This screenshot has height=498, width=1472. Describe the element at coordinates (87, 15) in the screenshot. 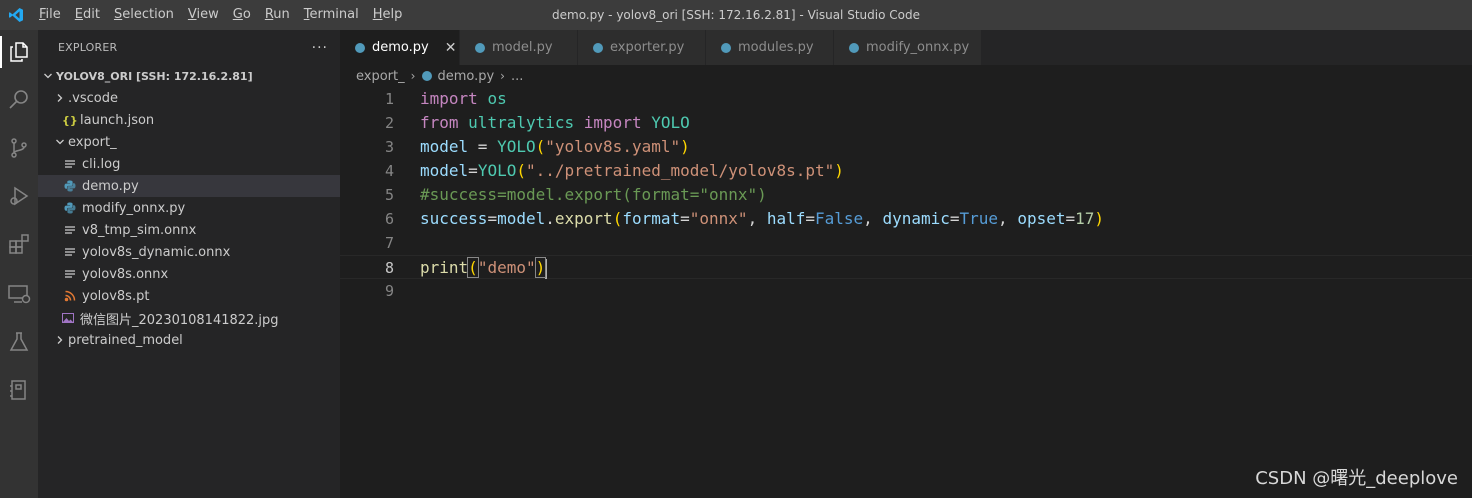

I see `menu-edit: Edit` at that location.